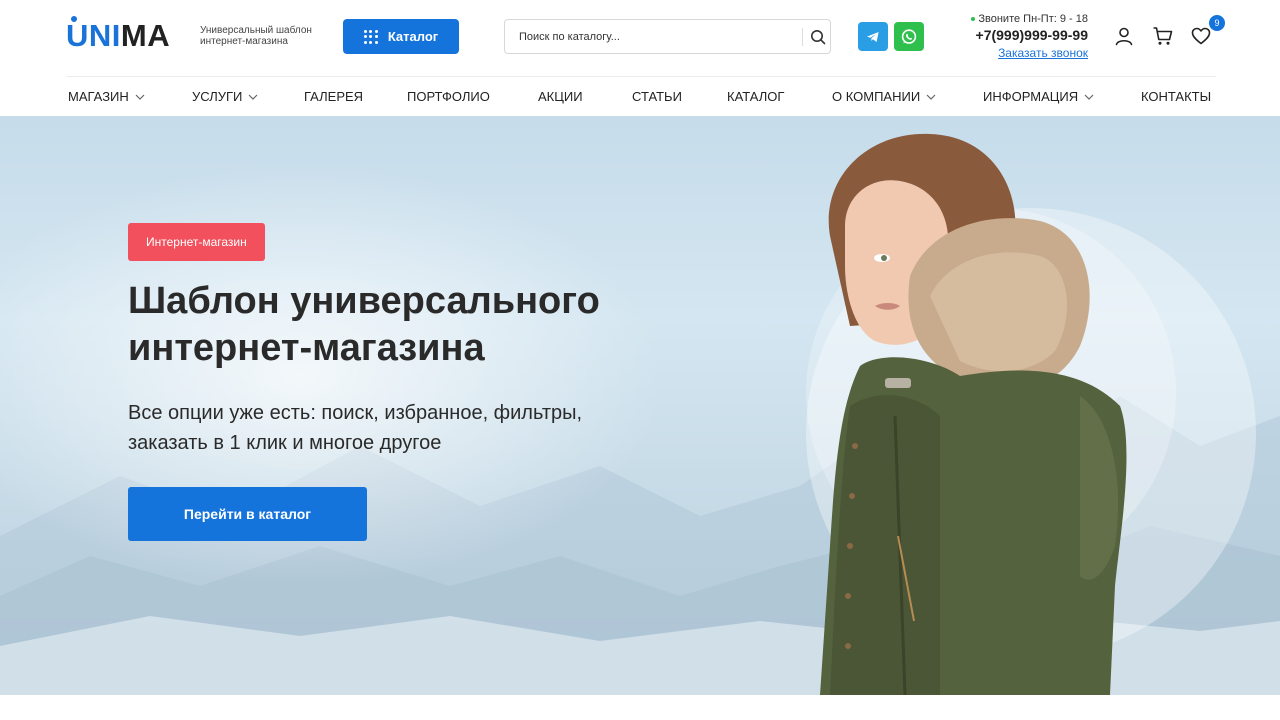 Image resolution: width=1280 pixels, height=720 pixels. Describe the element at coordinates (74, 19) in the screenshot. I see `logo-dot` at that location.